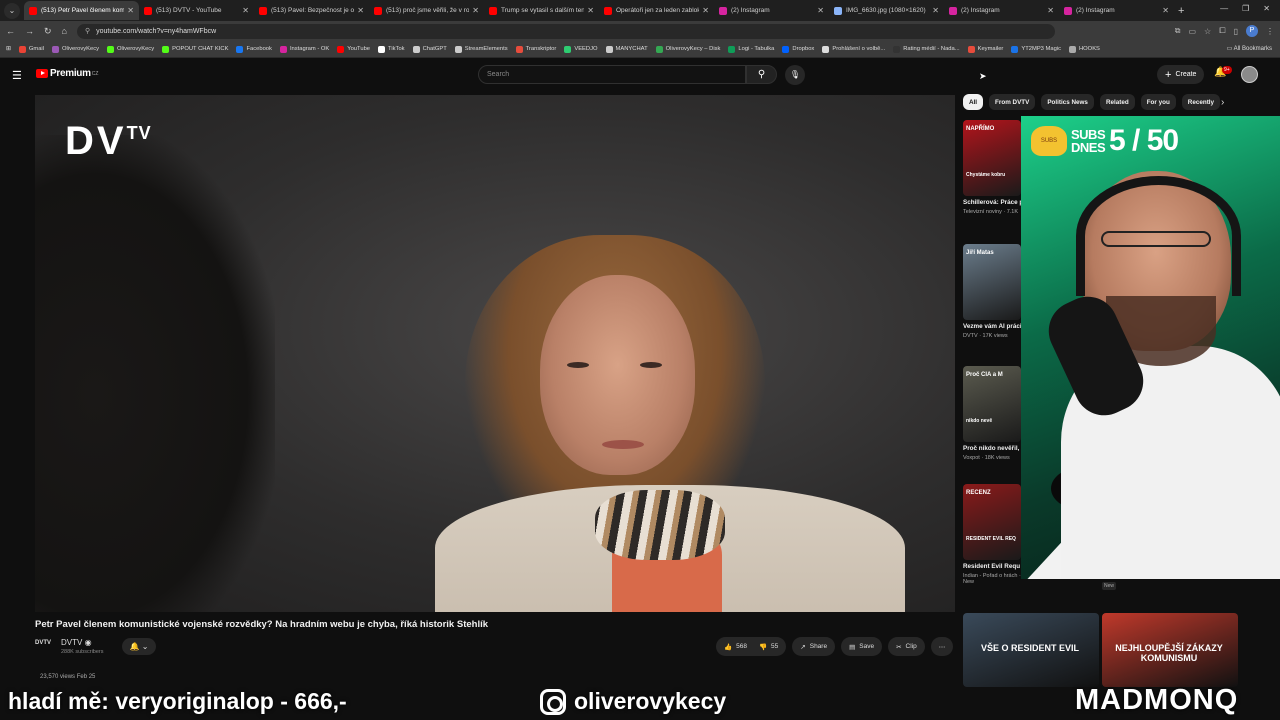  I want to click on tab-favicon-icon, so click(493, 10).